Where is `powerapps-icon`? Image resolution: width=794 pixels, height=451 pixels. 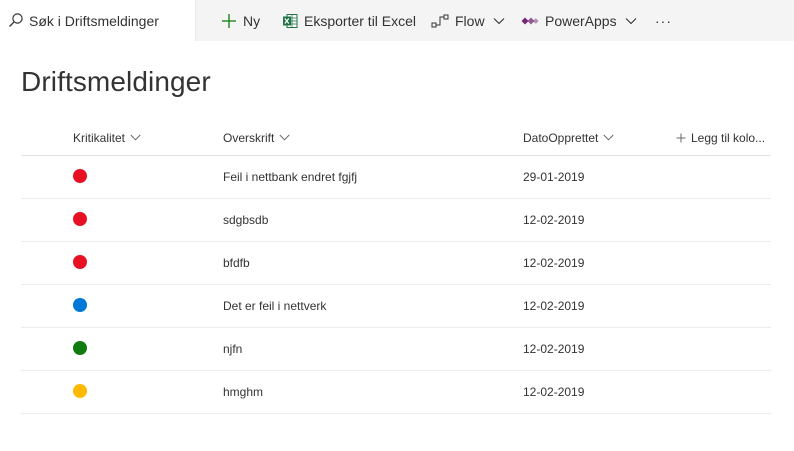
powerapps-icon is located at coordinates (530, 20).